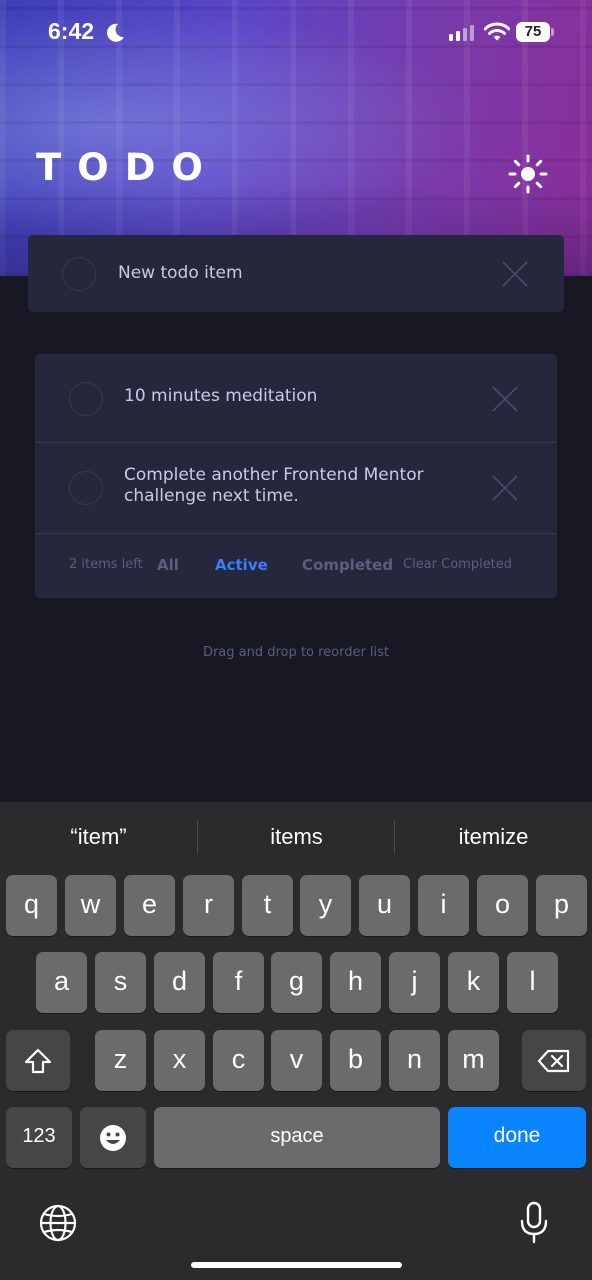 The image size is (592, 1280). What do you see at coordinates (208, 905) in the screenshot?
I see `key-r: r` at bounding box center [208, 905].